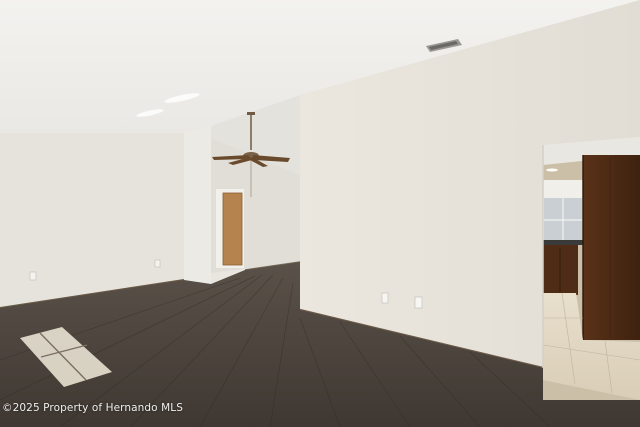 This screenshot has width=640, height=427. What do you see at coordinates (230, 228) in the screenshot?
I see `hallway-door` at bounding box center [230, 228].